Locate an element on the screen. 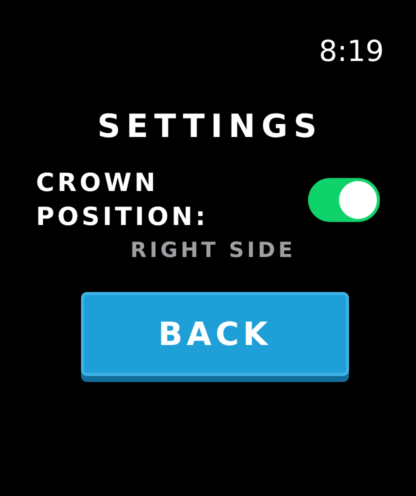 The image size is (416, 496). clock-time: 8:19 is located at coordinates (351, 51).